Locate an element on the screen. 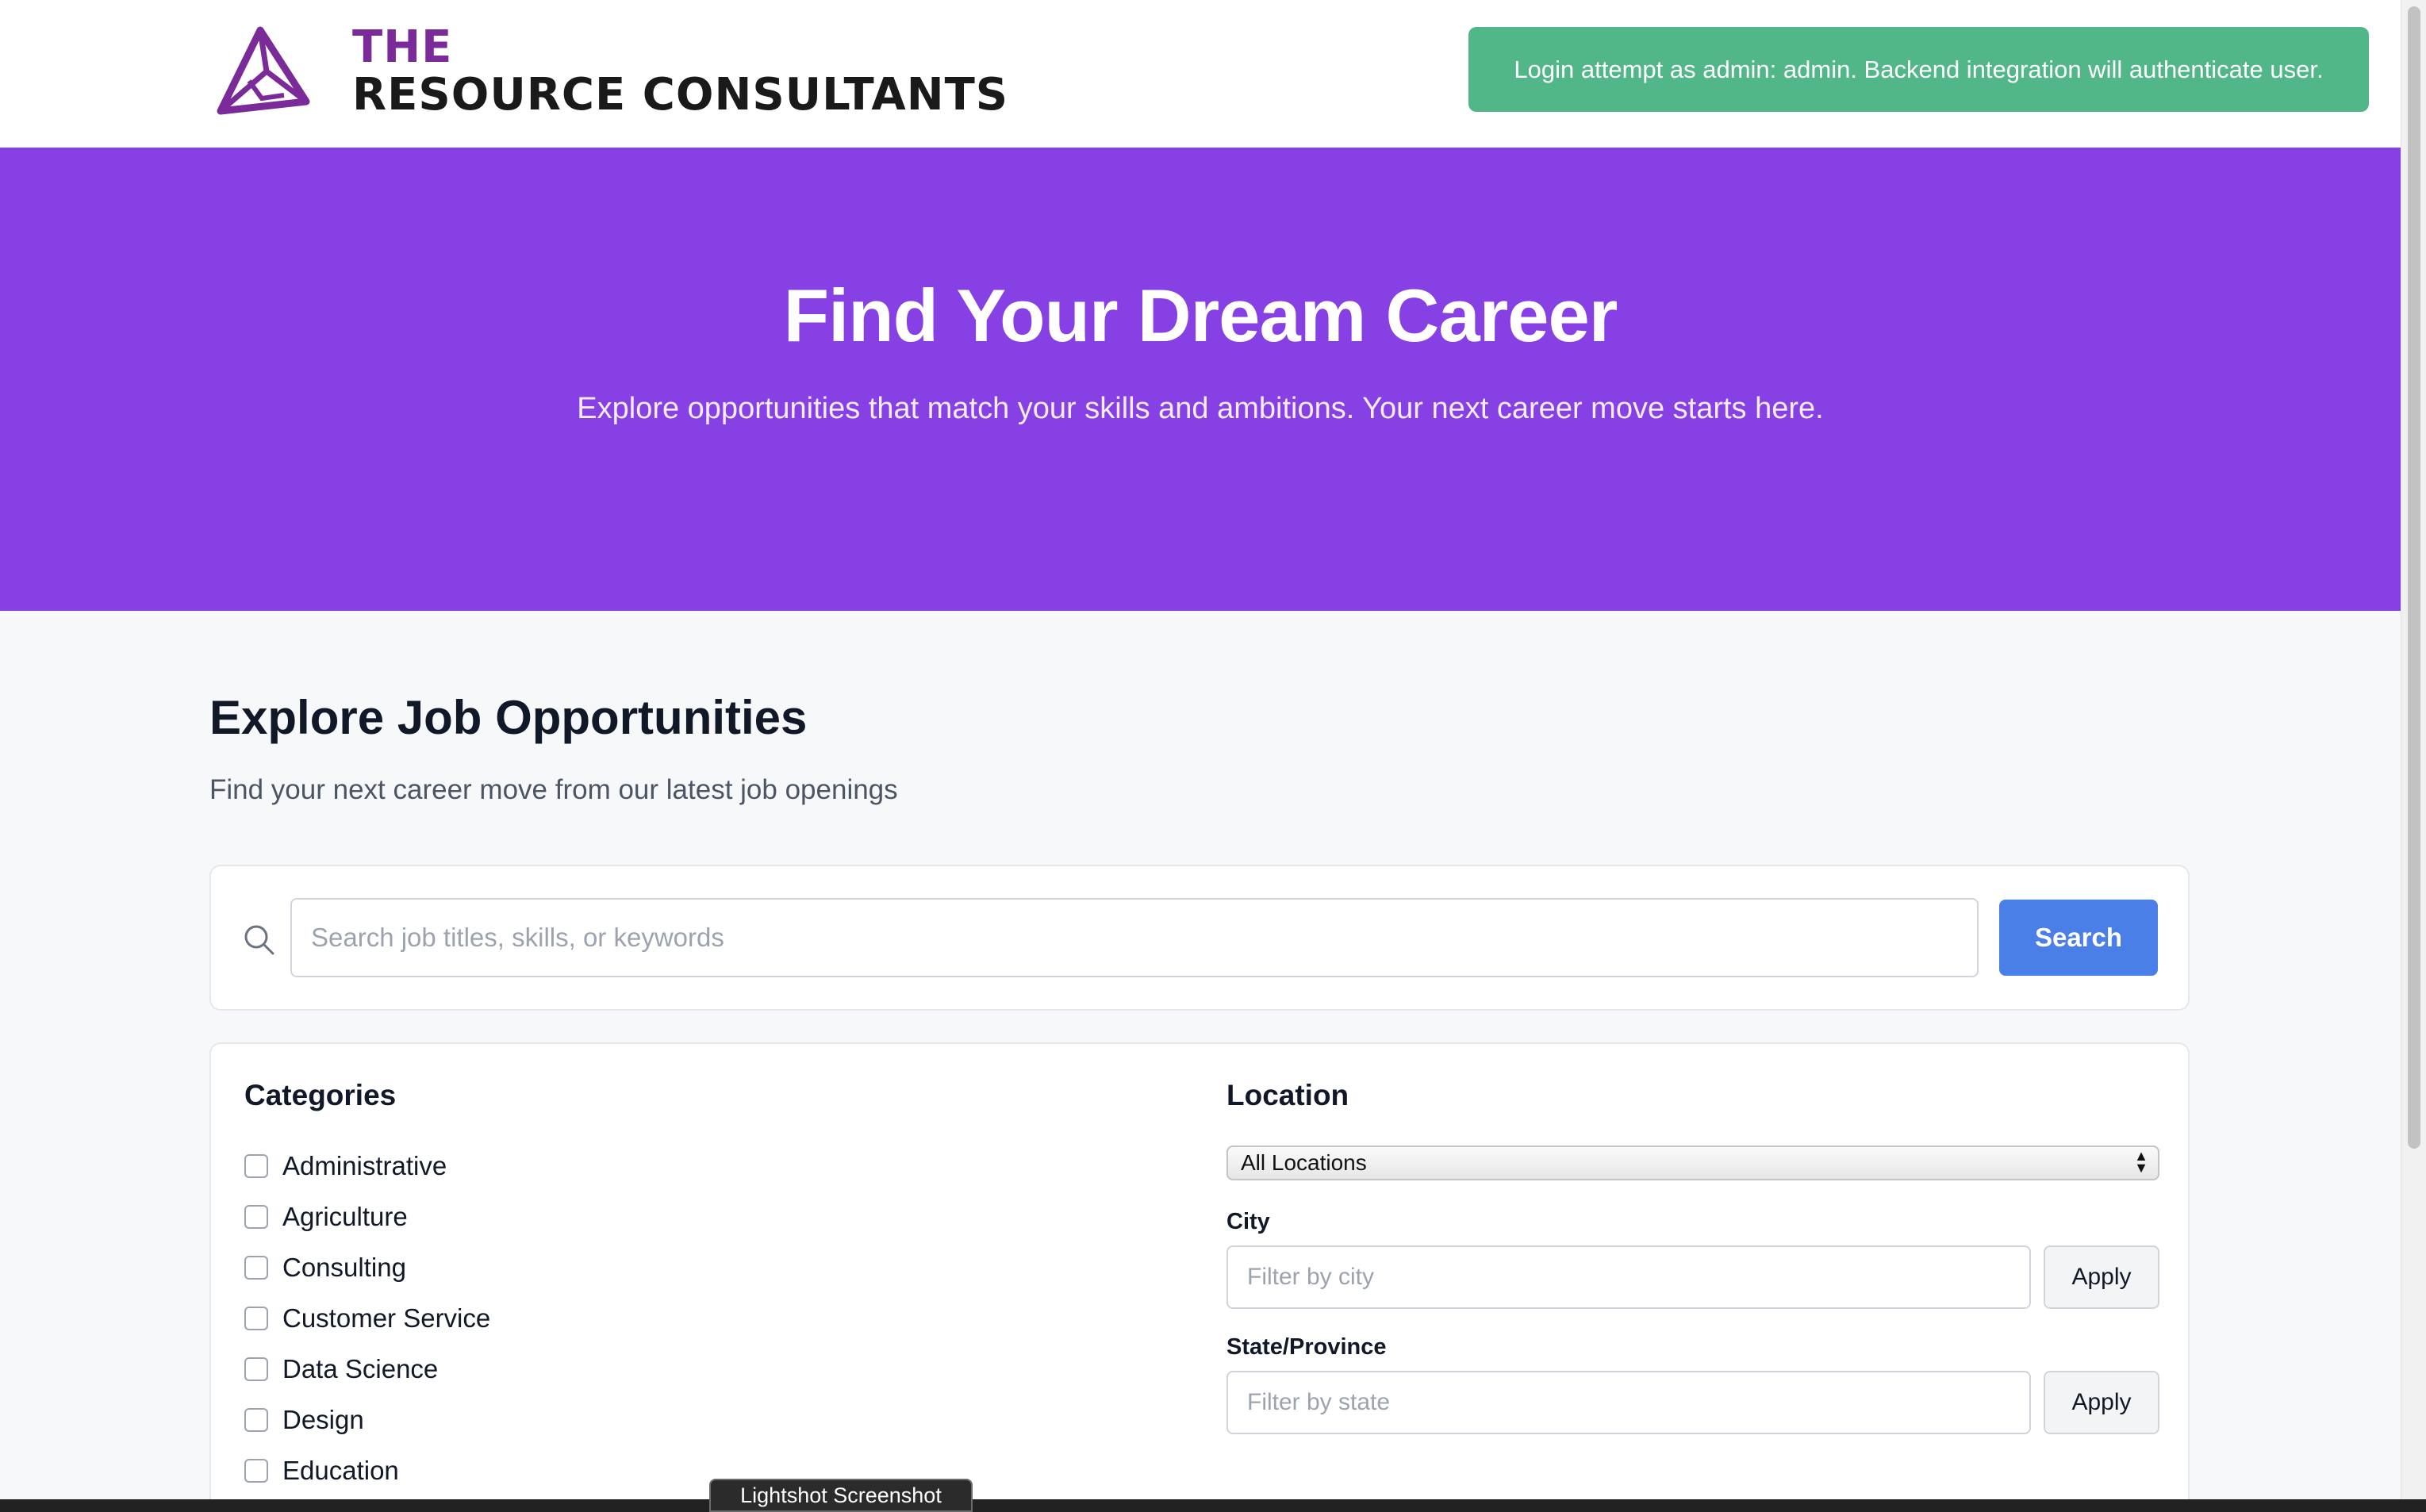  category-item: Administrative is located at coordinates (367, 1167).